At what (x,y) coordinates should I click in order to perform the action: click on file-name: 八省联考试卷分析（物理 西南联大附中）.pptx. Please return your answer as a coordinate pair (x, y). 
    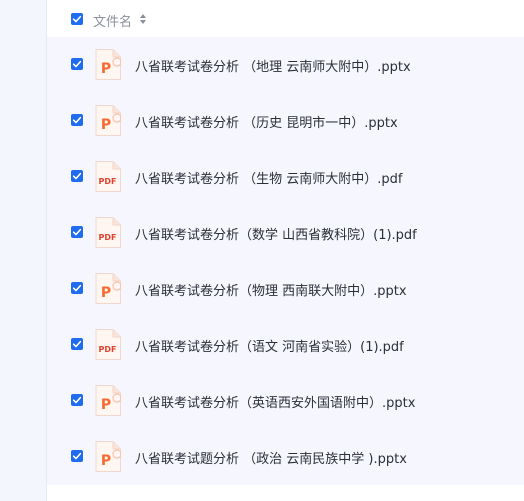
    Looking at the image, I should click on (271, 289).